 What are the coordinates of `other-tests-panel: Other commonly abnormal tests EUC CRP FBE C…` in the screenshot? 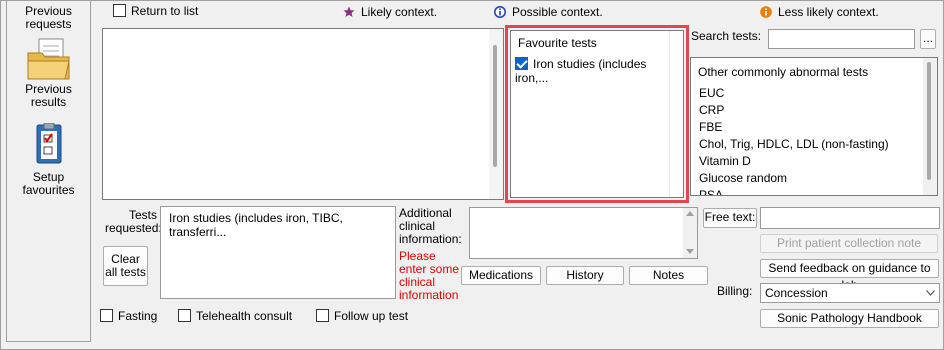 It's located at (814, 126).